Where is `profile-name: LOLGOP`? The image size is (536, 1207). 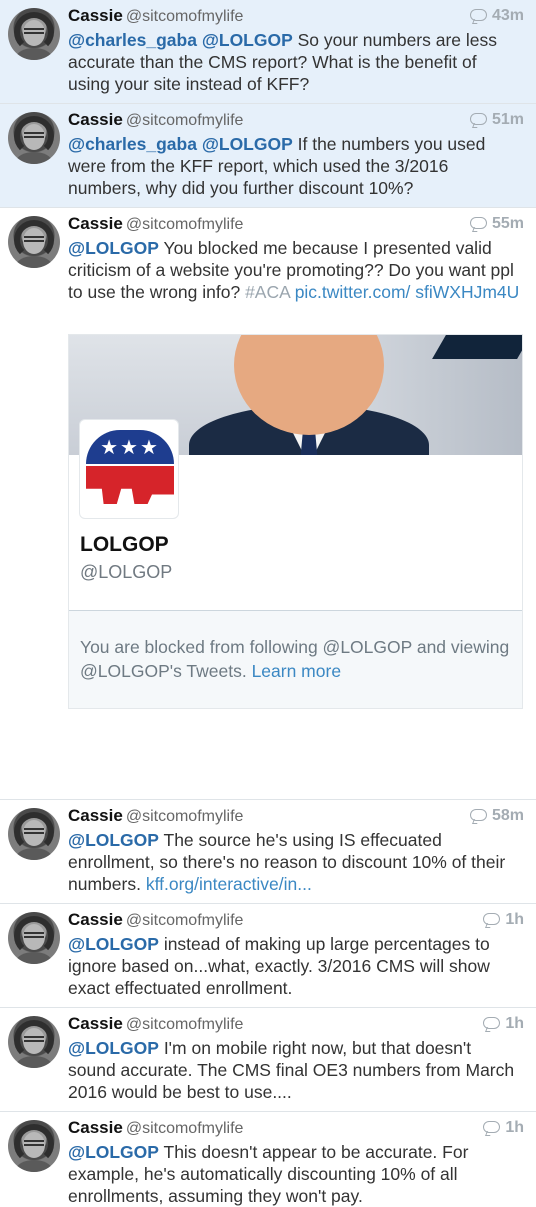 profile-name: LOLGOP is located at coordinates (124, 544).